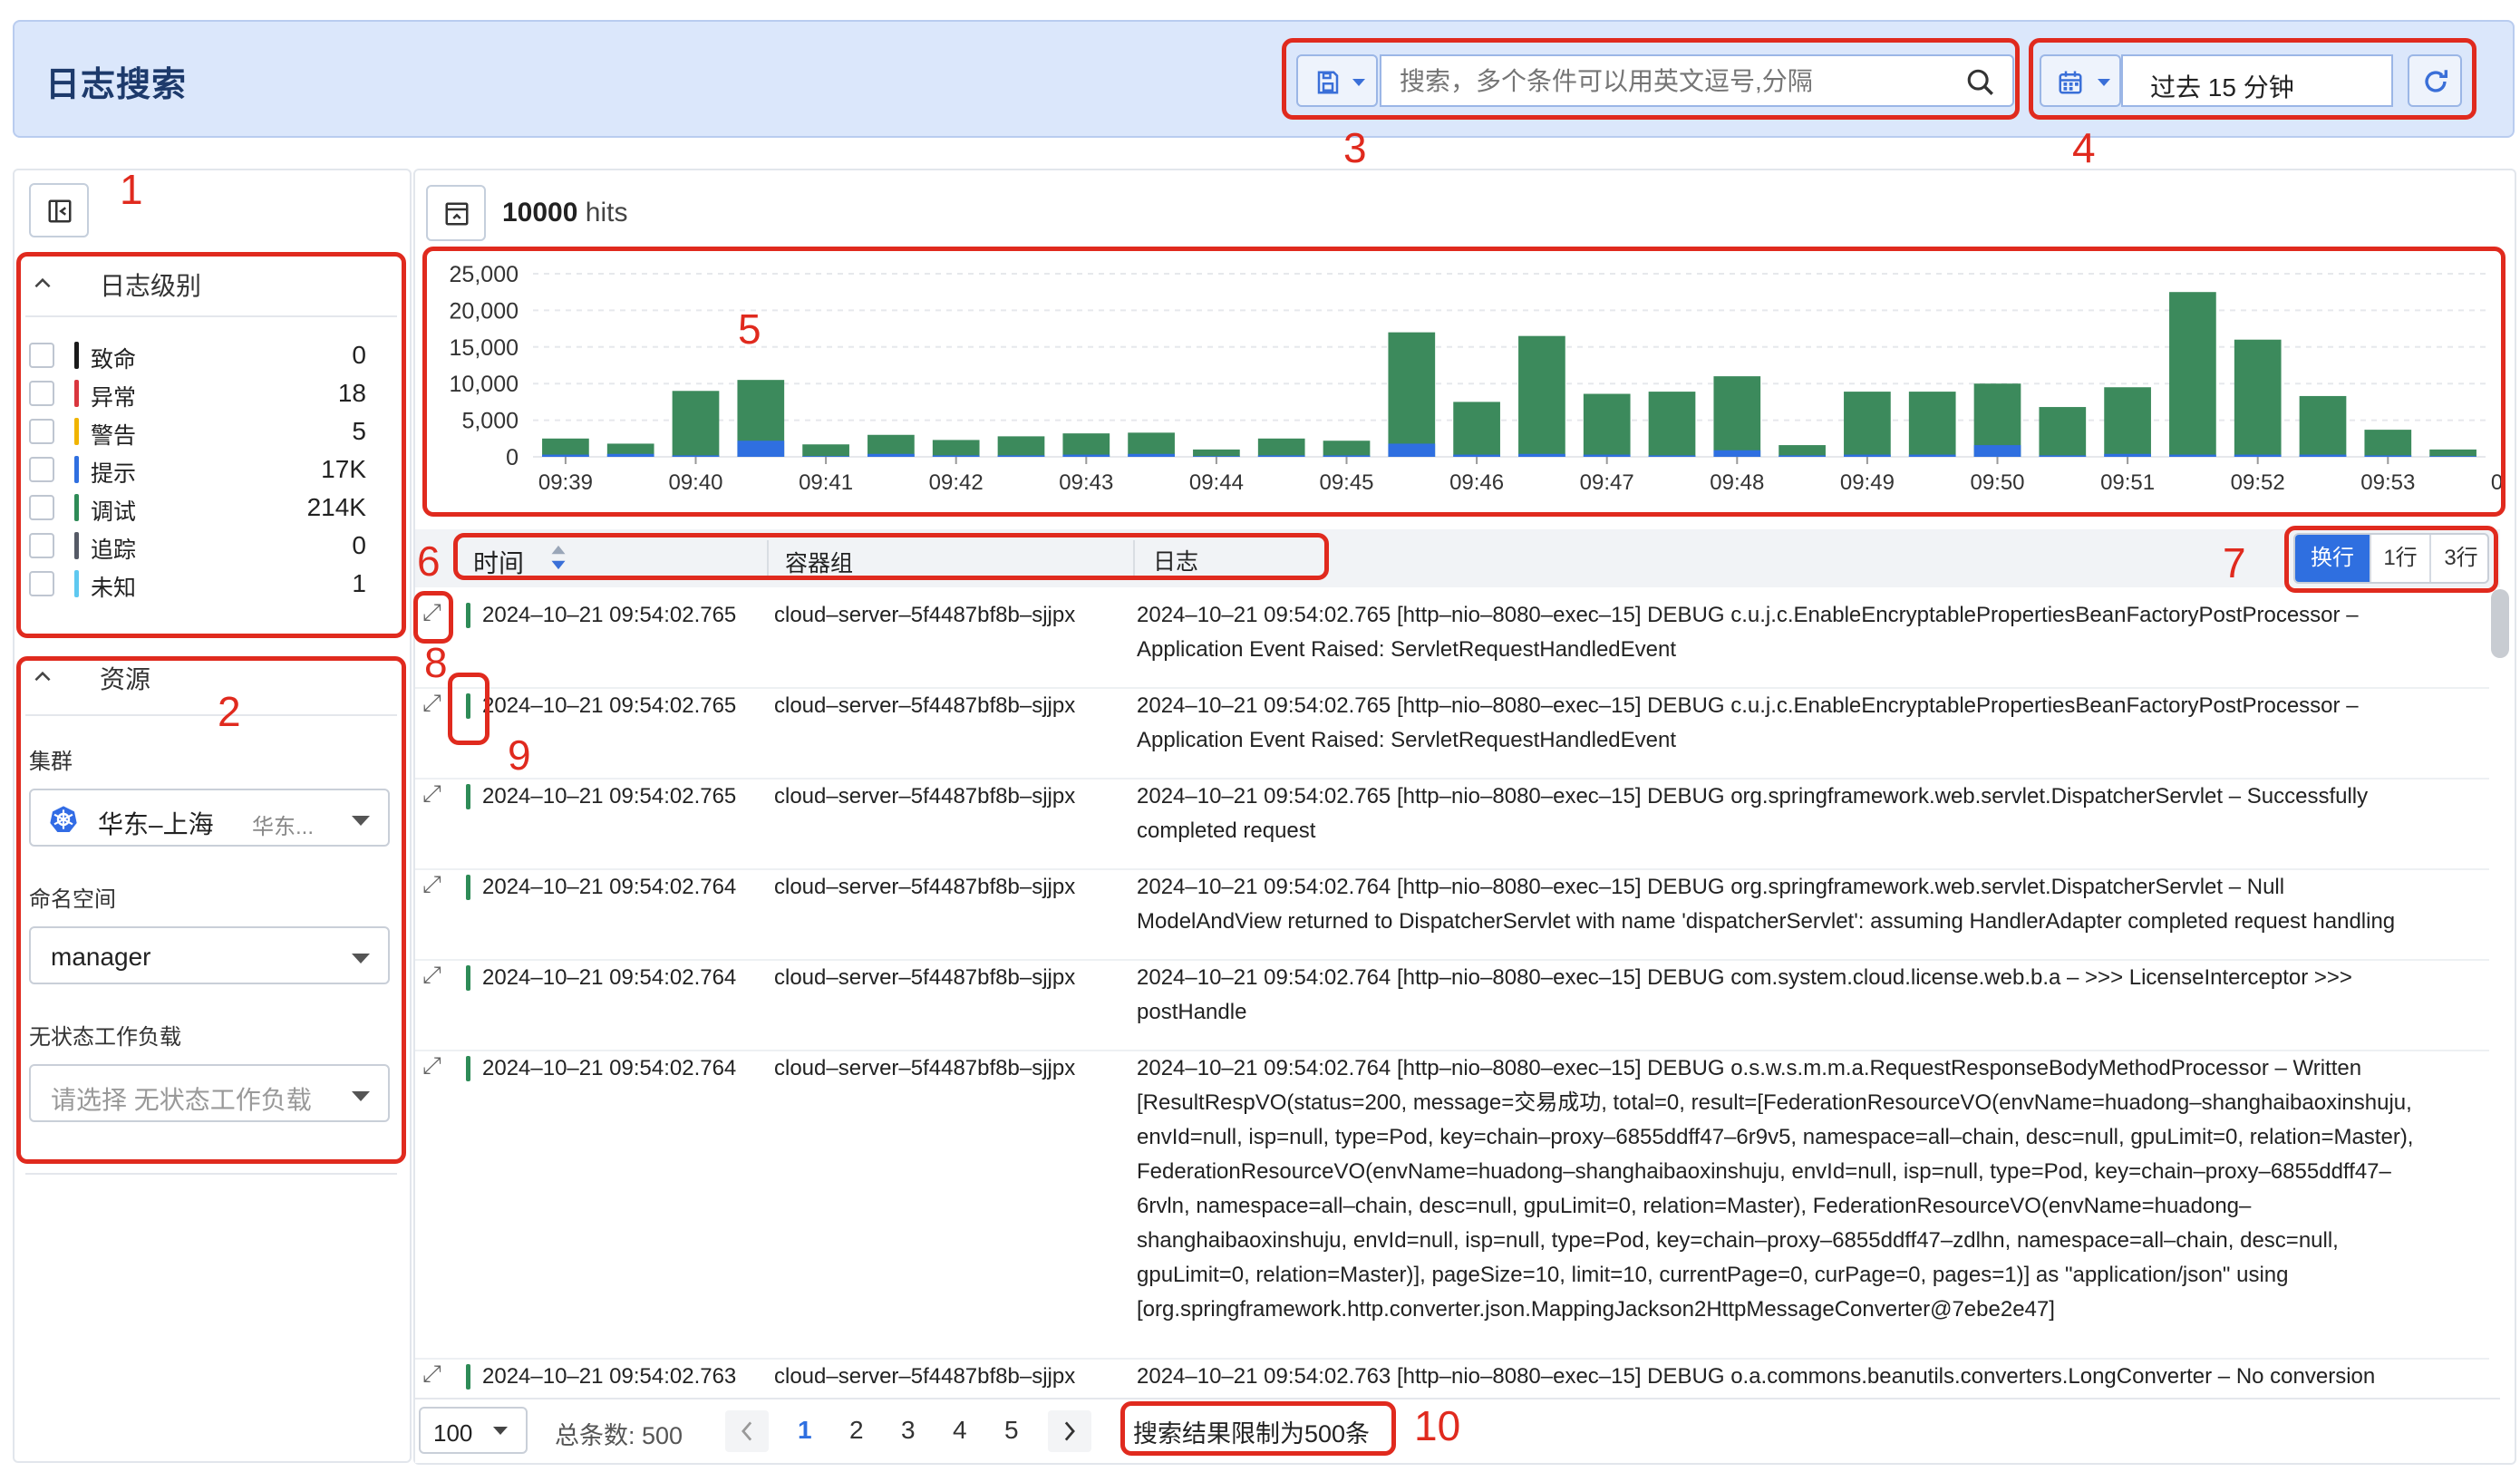 This screenshot has height=1472, width=2520. Describe the element at coordinates (619, 1435) in the screenshot. I see `total-count: 总条数: 500` at that location.